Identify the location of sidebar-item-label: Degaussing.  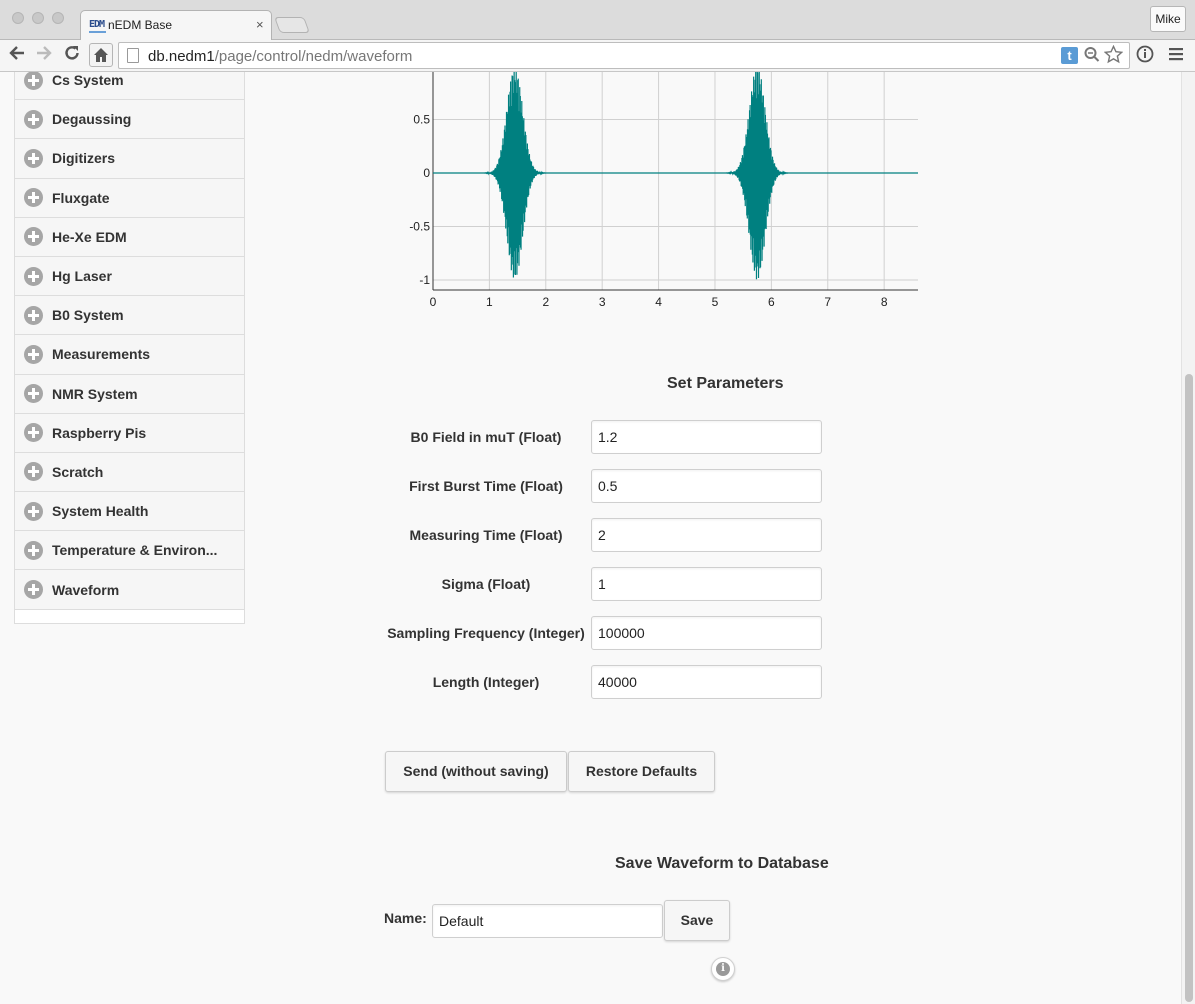
(92, 119).